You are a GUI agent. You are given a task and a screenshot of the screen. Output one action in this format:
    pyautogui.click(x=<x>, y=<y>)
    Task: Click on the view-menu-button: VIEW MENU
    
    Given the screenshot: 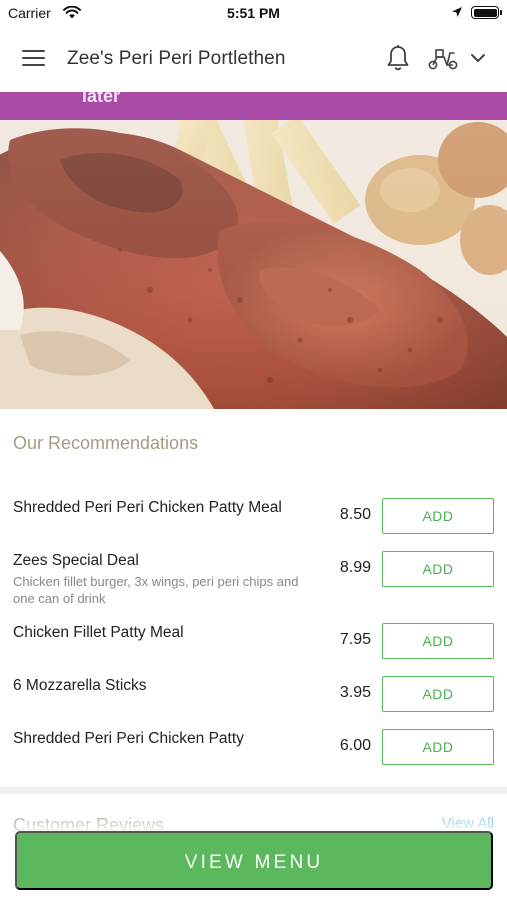 What is the action you would take?
    pyautogui.click(x=254, y=860)
    